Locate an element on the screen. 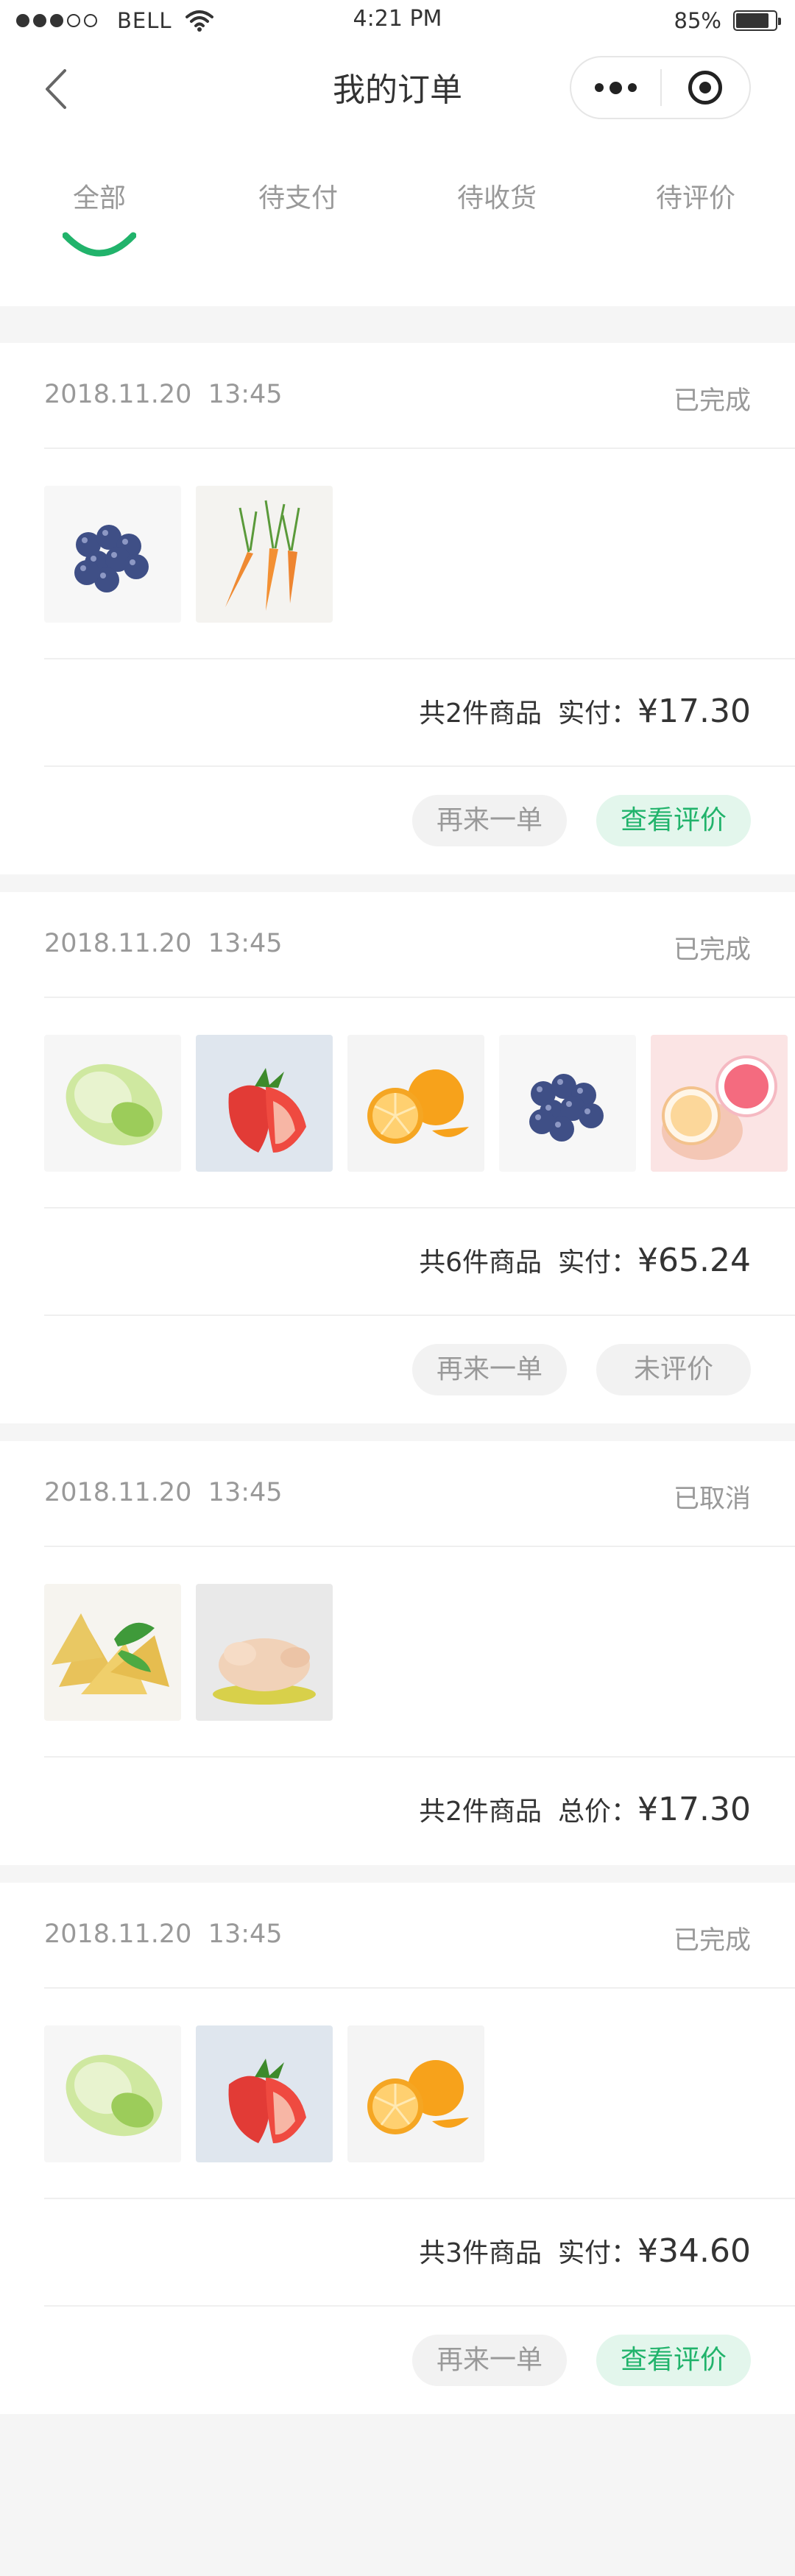  order-summary: 共3件商品 实付： ¥34.60 is located at coordinates (419, 2253).